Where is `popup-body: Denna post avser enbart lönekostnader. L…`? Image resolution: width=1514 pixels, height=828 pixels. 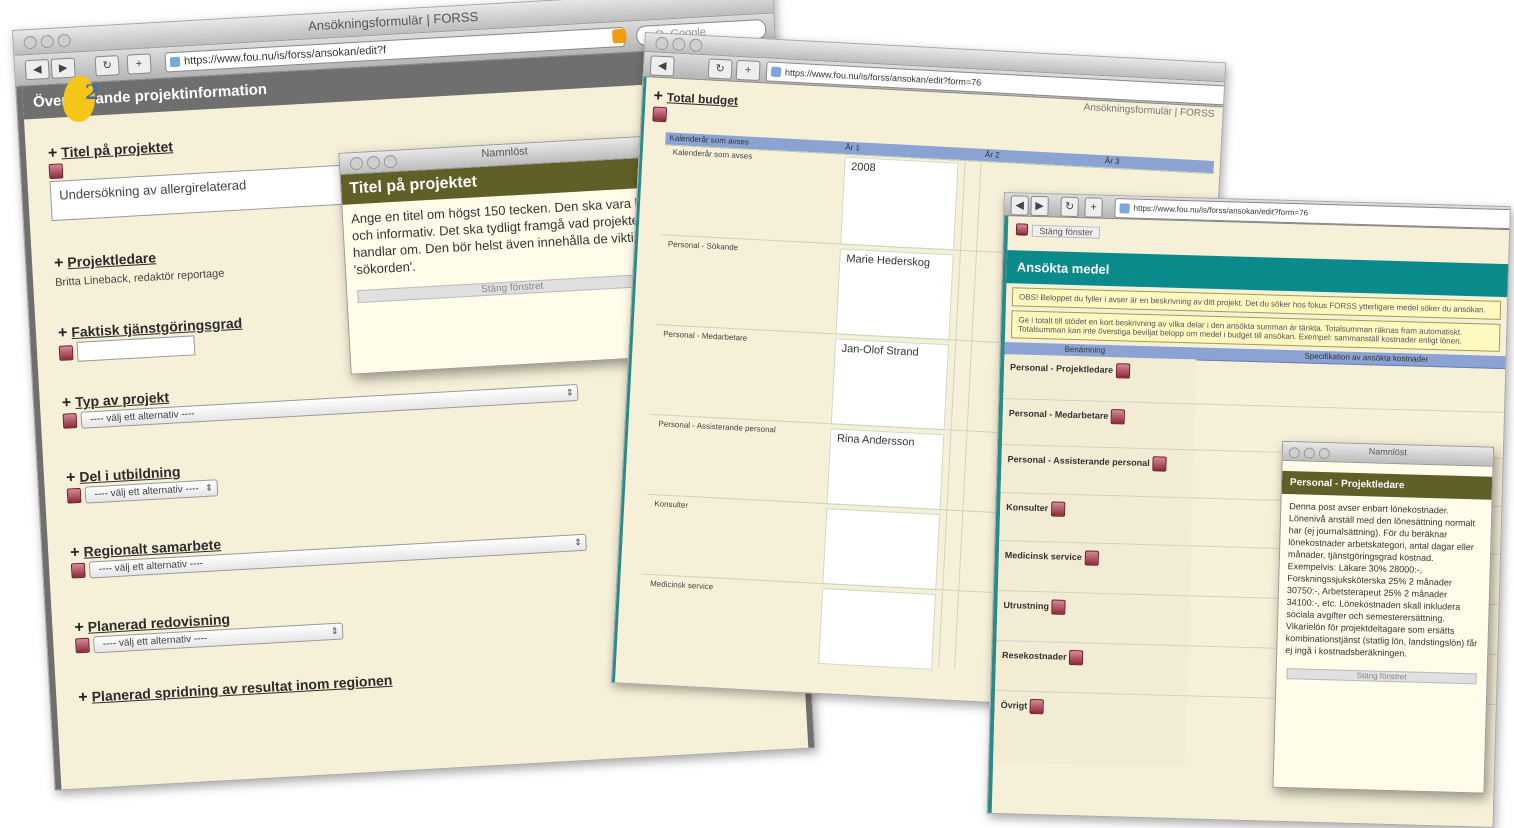 popup-body: Denna post avser enbart lönekostnader. L… is located at coordinates (1381, 580).